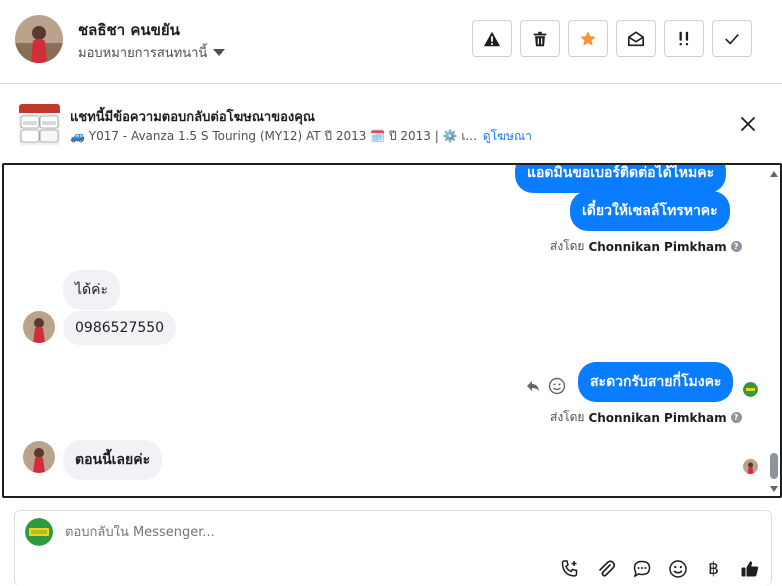 The width and height of the screenshot is (782, 586). I want to click on star-button, so click(588, 38).